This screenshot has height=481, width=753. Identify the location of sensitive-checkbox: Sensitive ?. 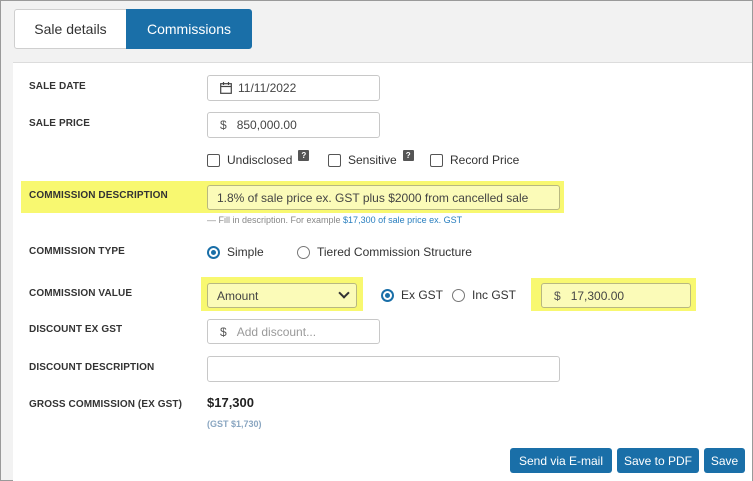
(371, 158).